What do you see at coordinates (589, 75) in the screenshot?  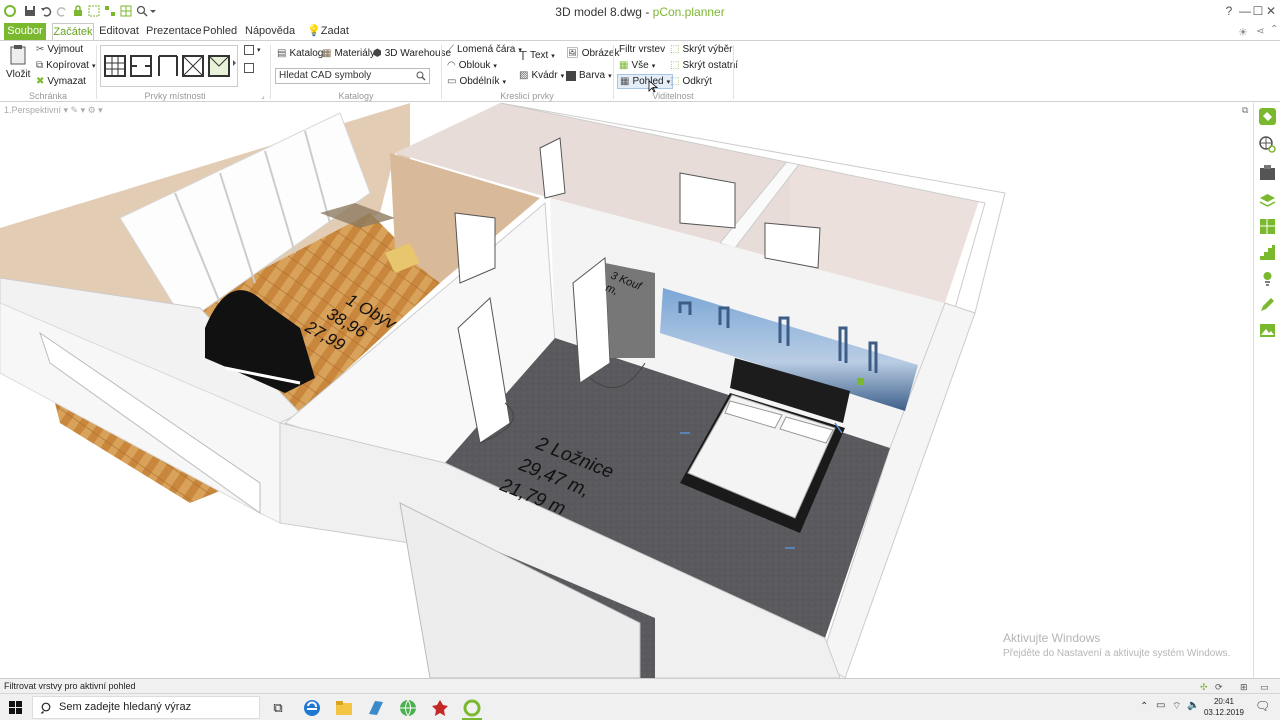 I see `color-button: Barva ▾` at bounding box center [589, 75].